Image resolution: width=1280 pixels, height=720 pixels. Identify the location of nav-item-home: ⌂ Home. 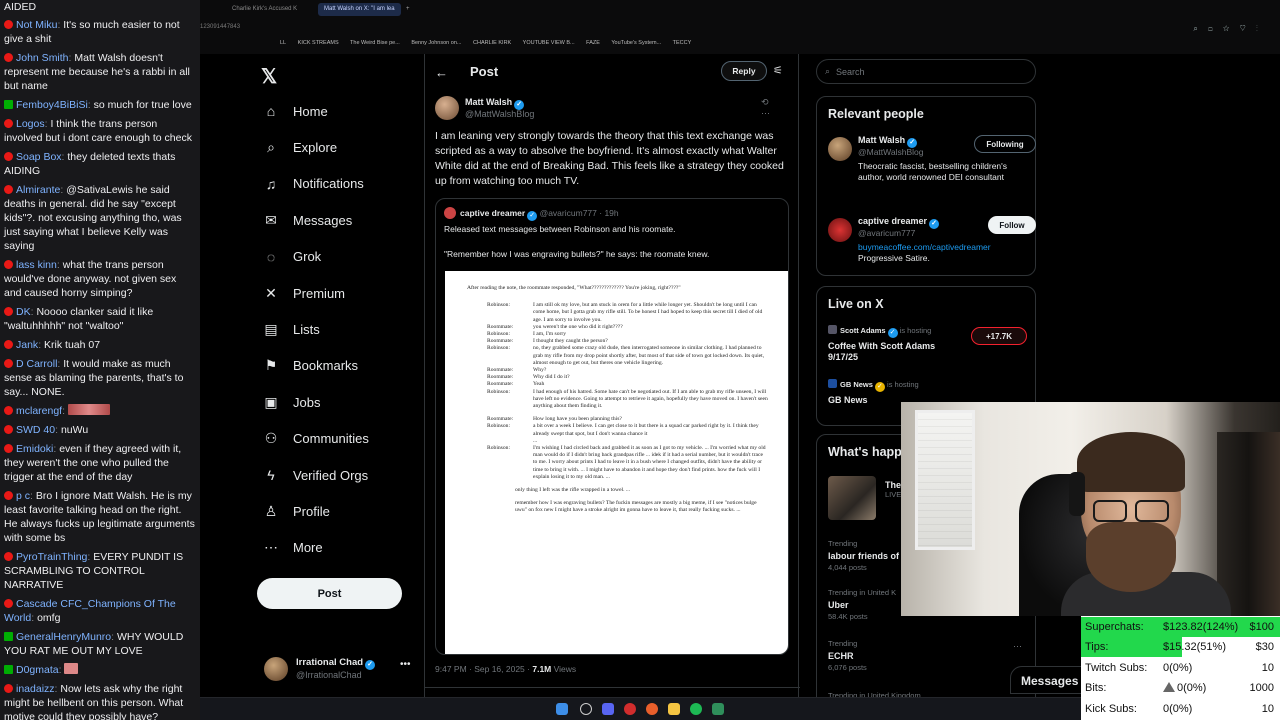
(295, 111).